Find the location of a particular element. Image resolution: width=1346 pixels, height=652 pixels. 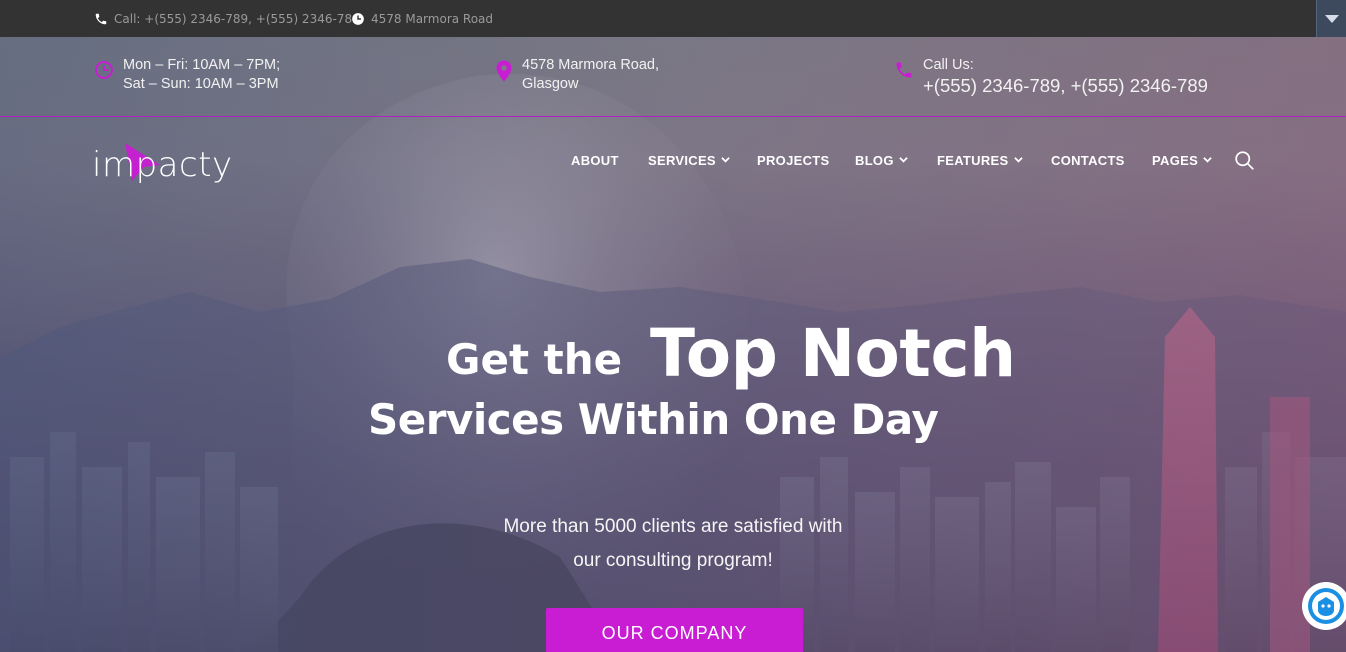

search-button is located at coordinates (1244, 162).